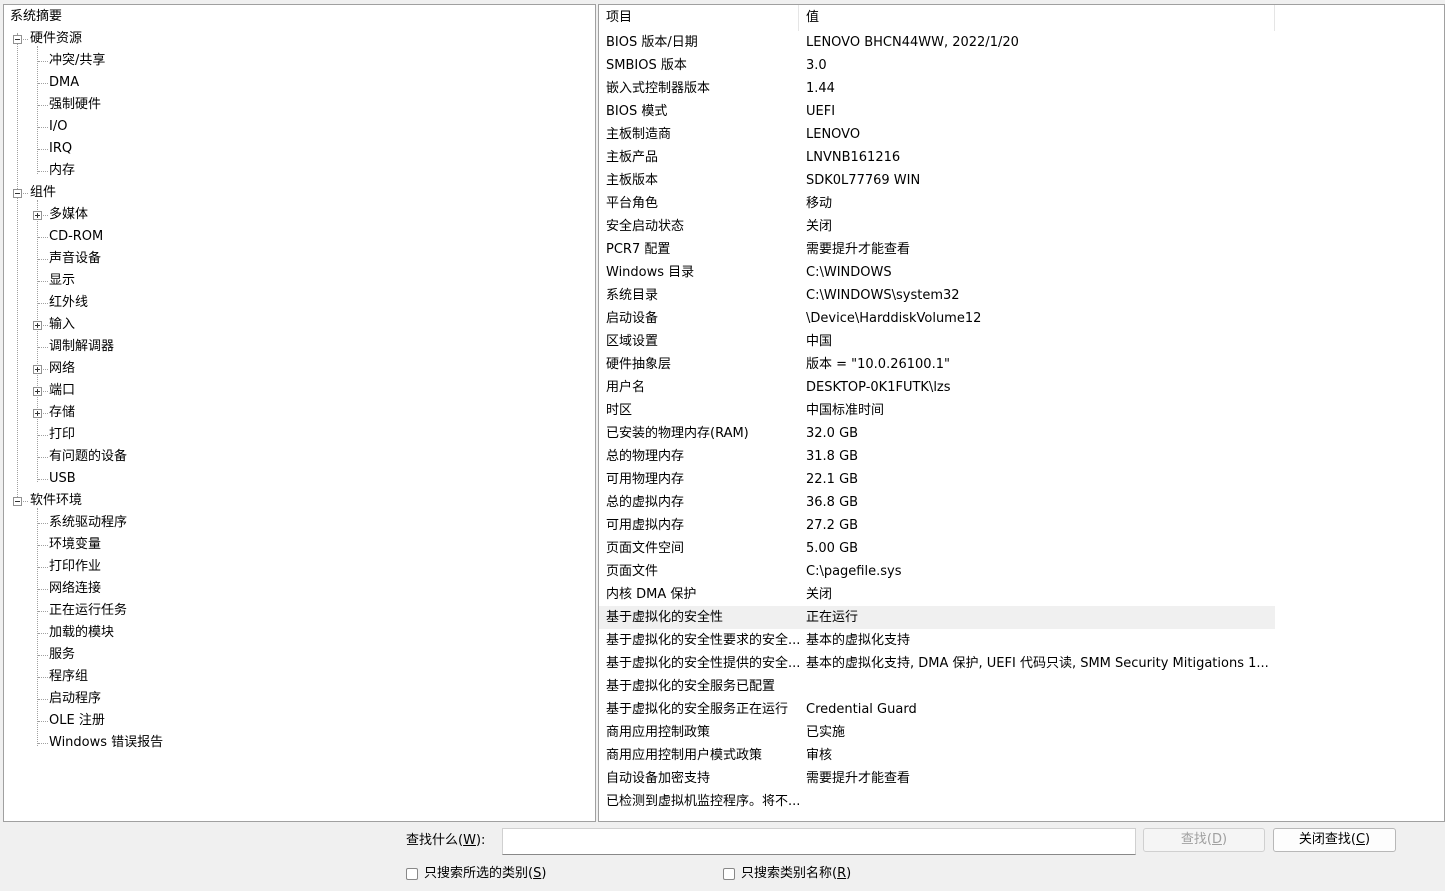 The height and width of the screenshot is (891, 1445). What do you see at coordinates (154, 479) in the screenshot?
I see `tree-item: USB` at bounding box center [154, 479].